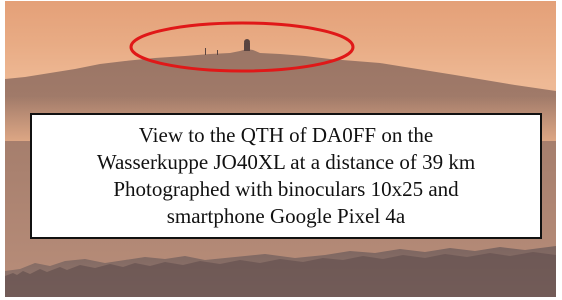 Image resolution: width=562 pixels, height=300 pixels. I want to click on caption-line-1: View to the QTH of DA0FF on the, so click(286, 135).